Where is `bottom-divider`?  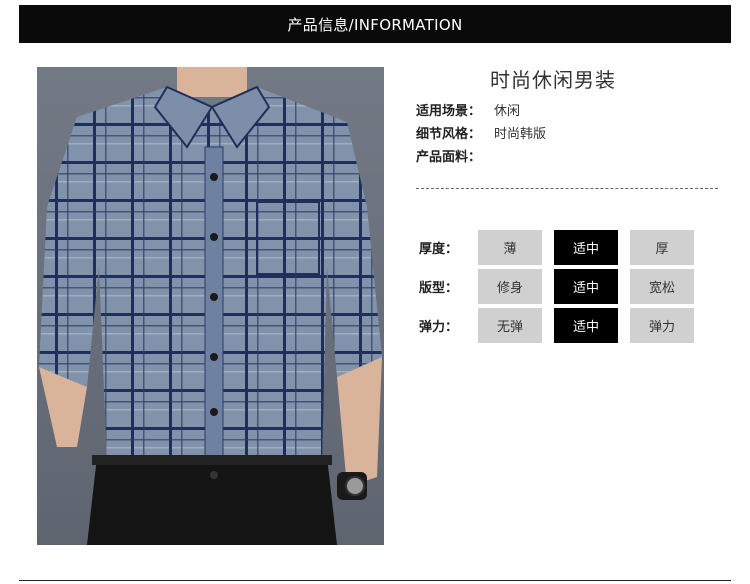
bottom-divider is located at coordinates (375, 580).